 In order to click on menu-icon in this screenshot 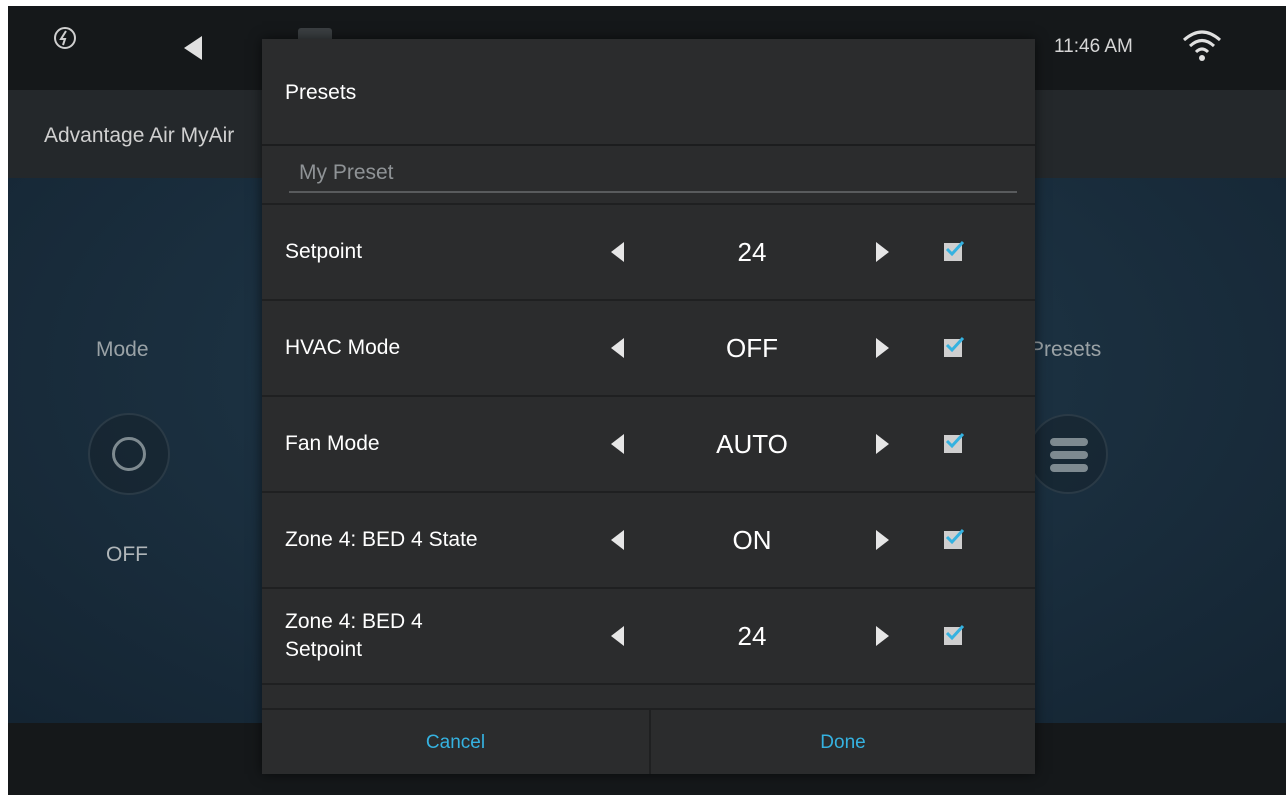, I will do `click(1069, 442)`.